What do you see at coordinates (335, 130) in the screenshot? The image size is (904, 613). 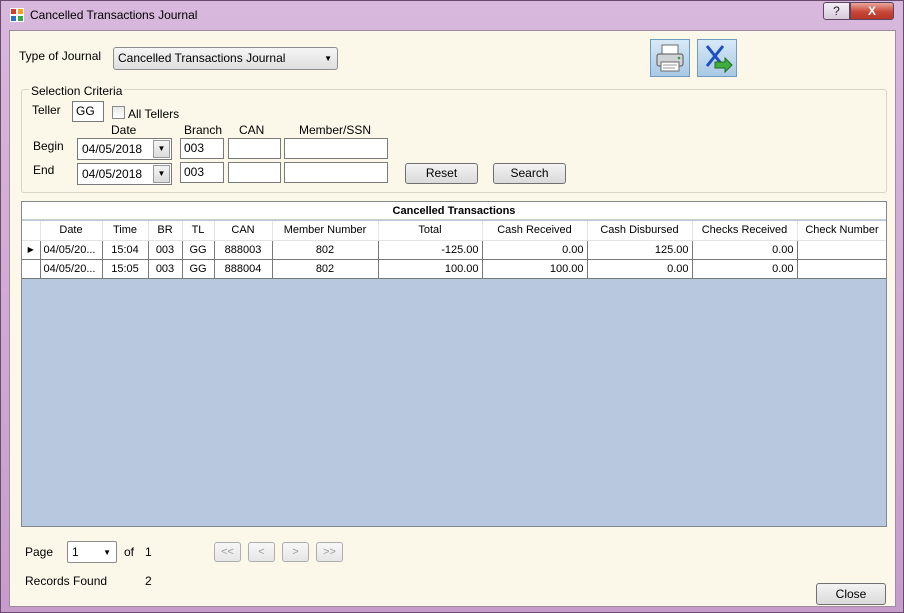 I see `member-ssn-column-label: Member/SSN` at bounding box center [335, 130].